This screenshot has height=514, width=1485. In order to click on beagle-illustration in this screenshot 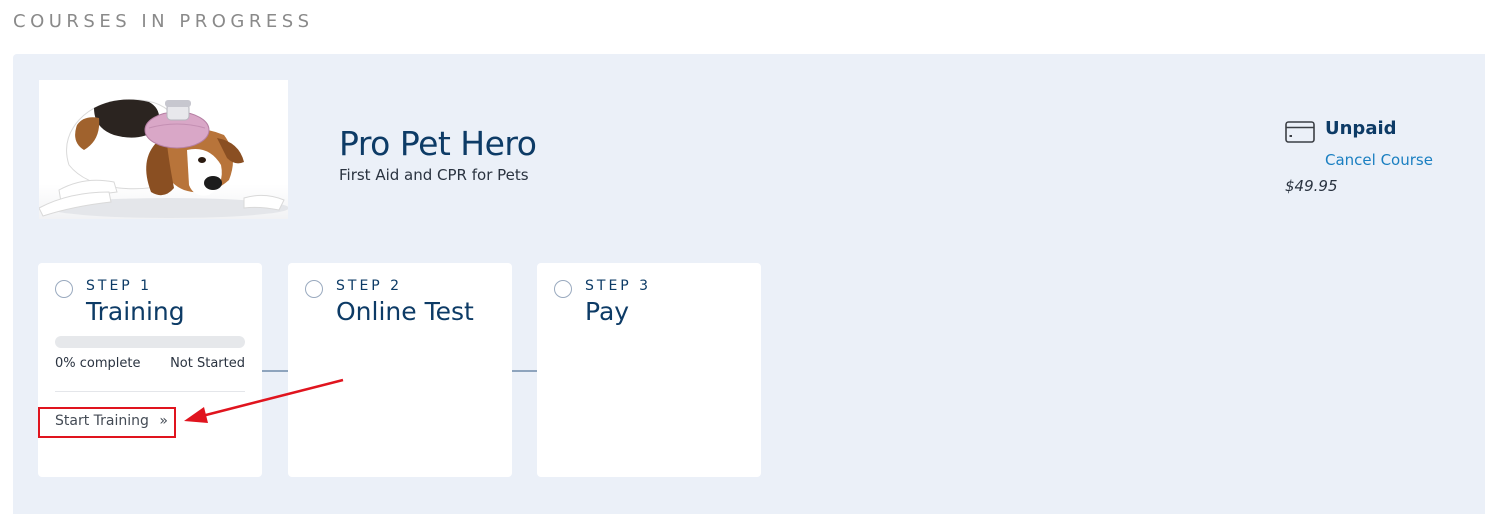, I will do `click(163, 158)`.